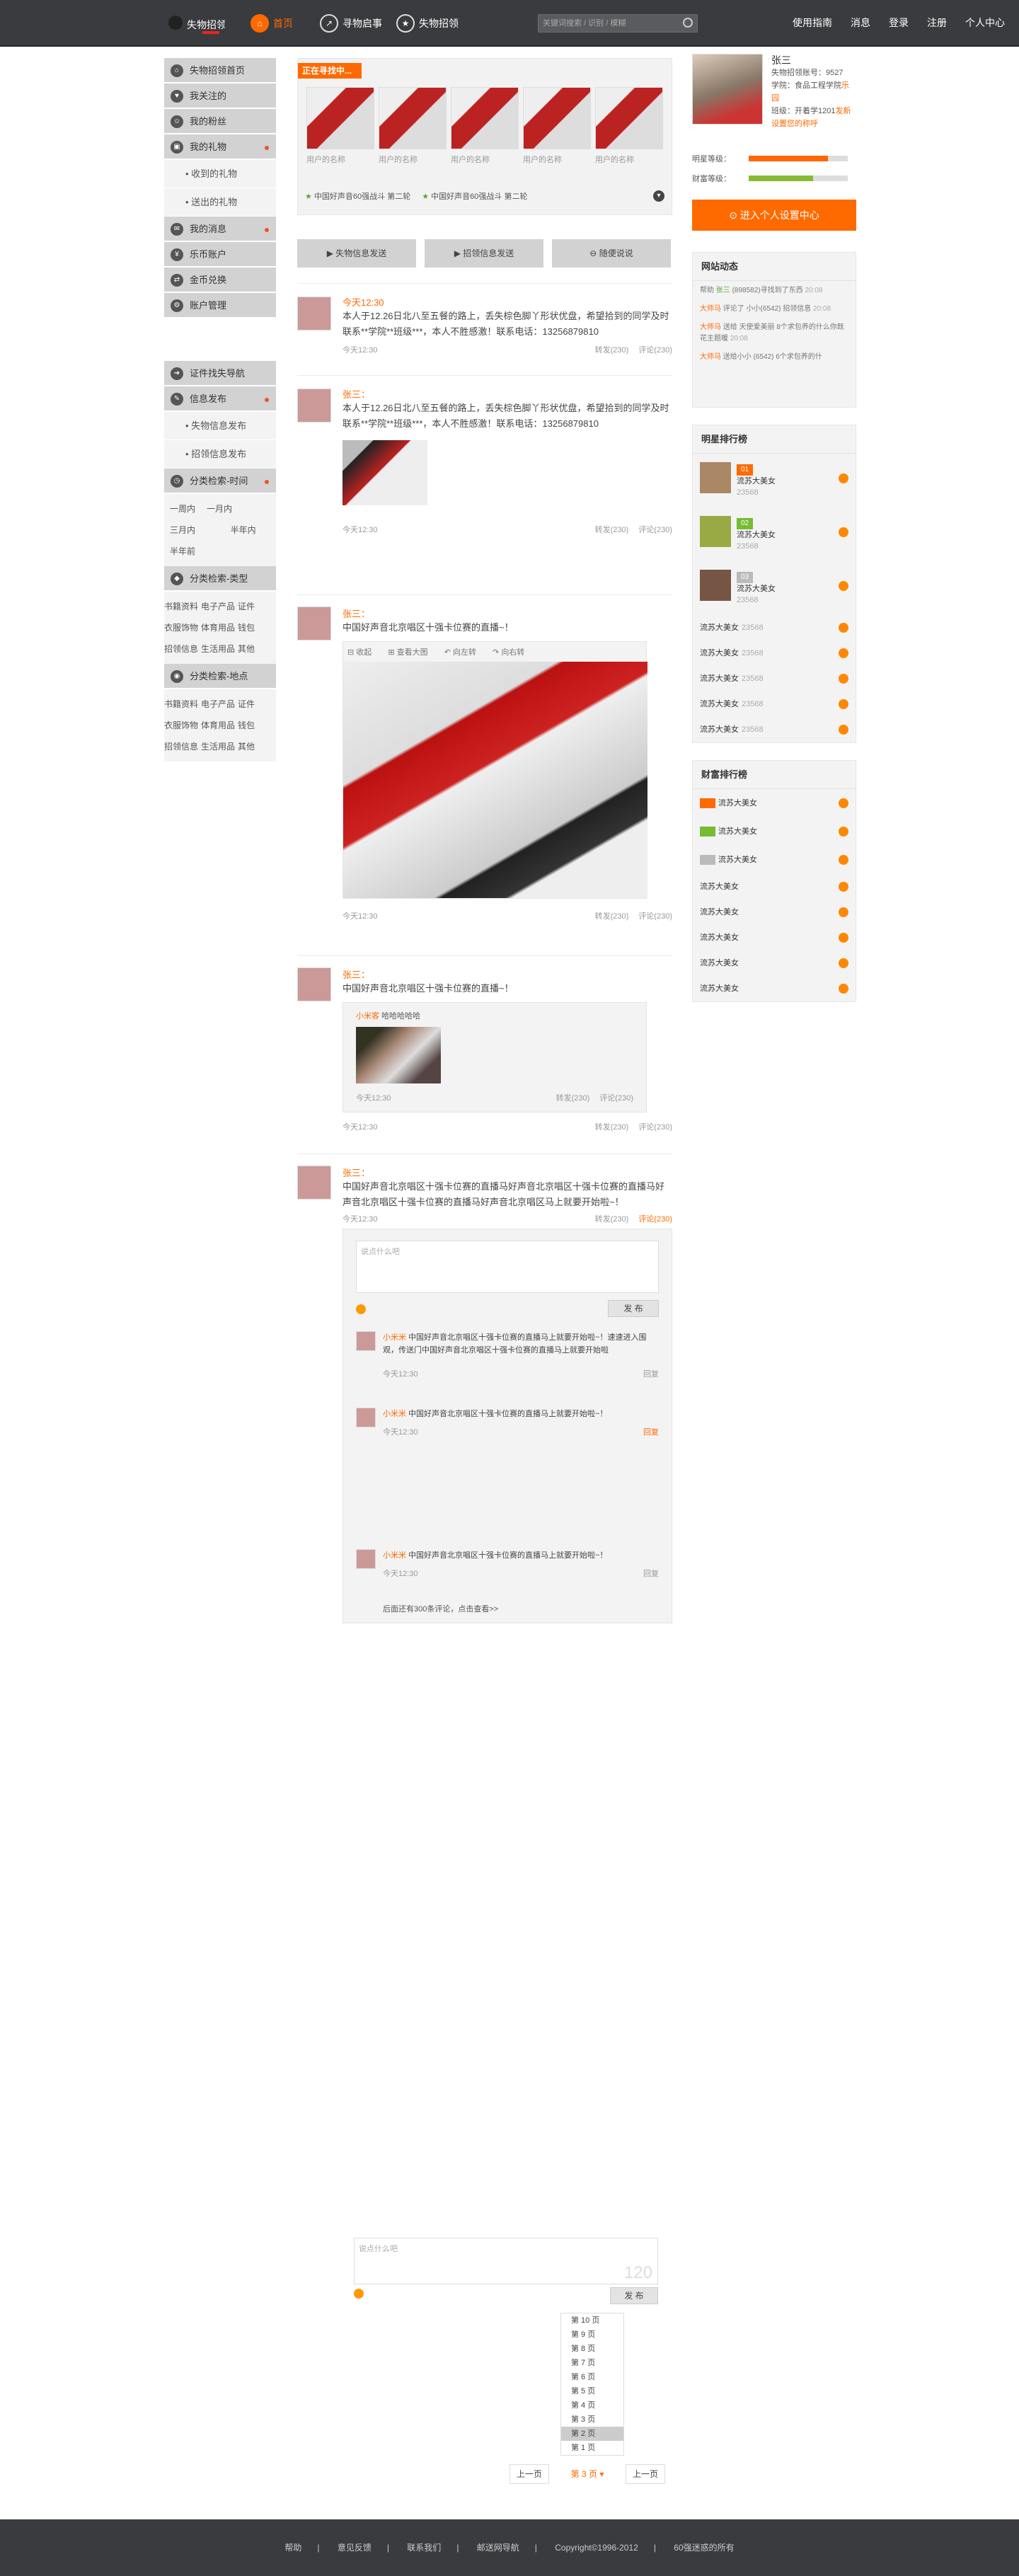 The image size is (1019, 2576). What do you see at coordinates (384, 473) in the screenshot?
I see `post-image` at bounding box center [384, 473].